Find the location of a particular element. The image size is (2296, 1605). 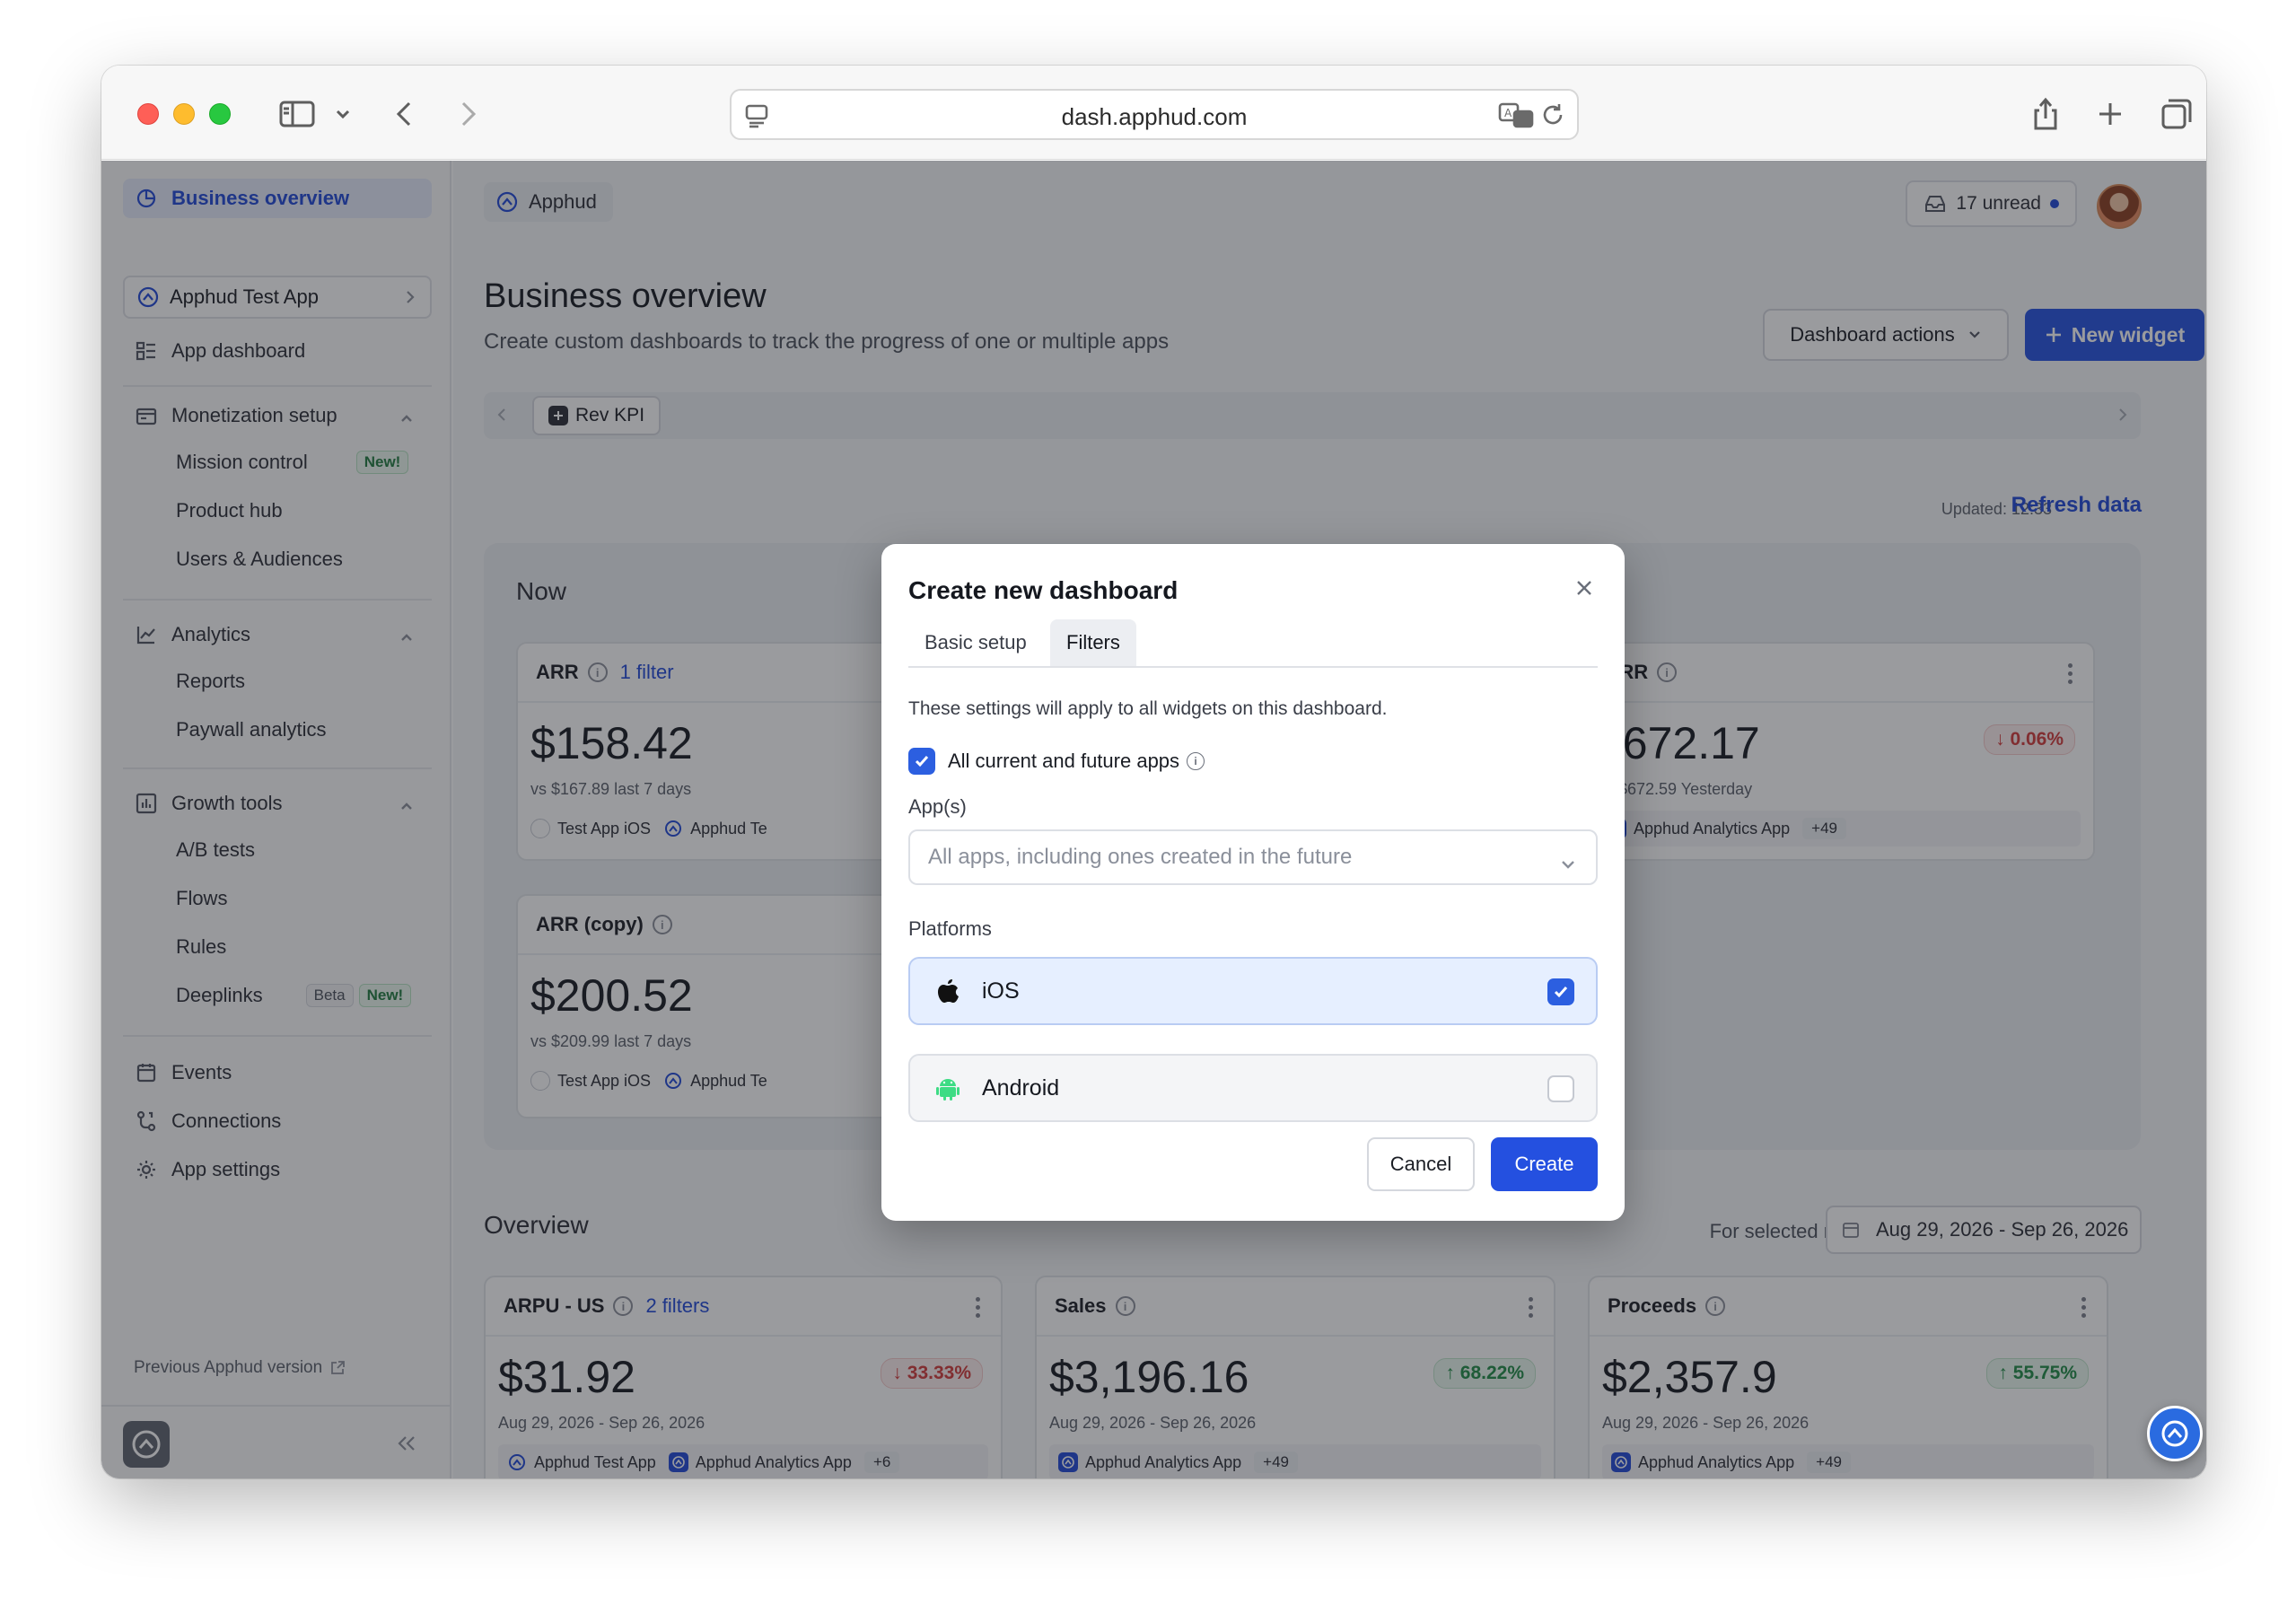

platform-label: iOS is located at coordinates (1001, 991).